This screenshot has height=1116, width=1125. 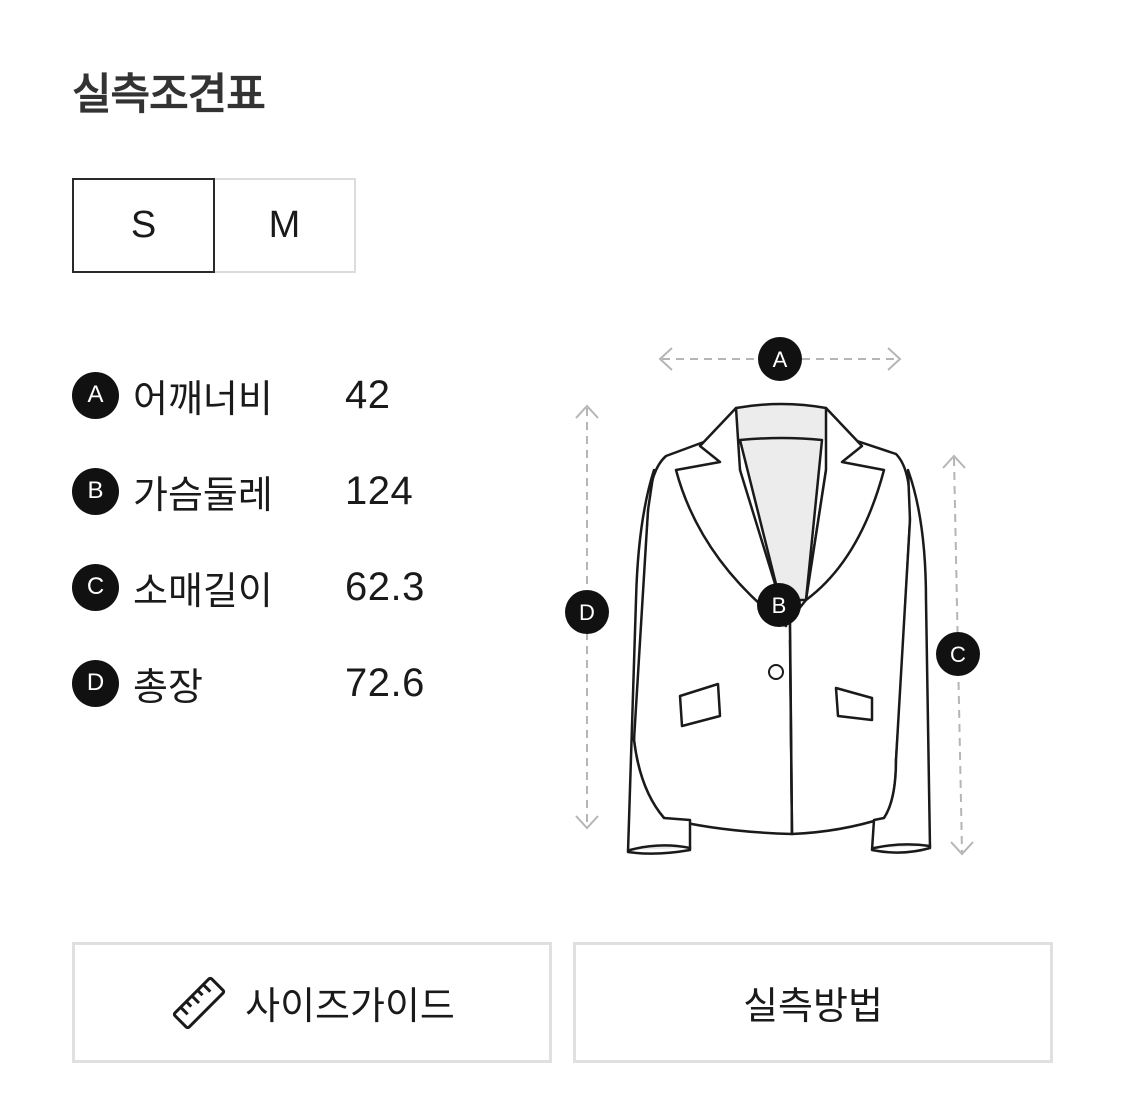 I want to click on measurement-row-length: D 총장 72.6, so click(x=248, y=683).